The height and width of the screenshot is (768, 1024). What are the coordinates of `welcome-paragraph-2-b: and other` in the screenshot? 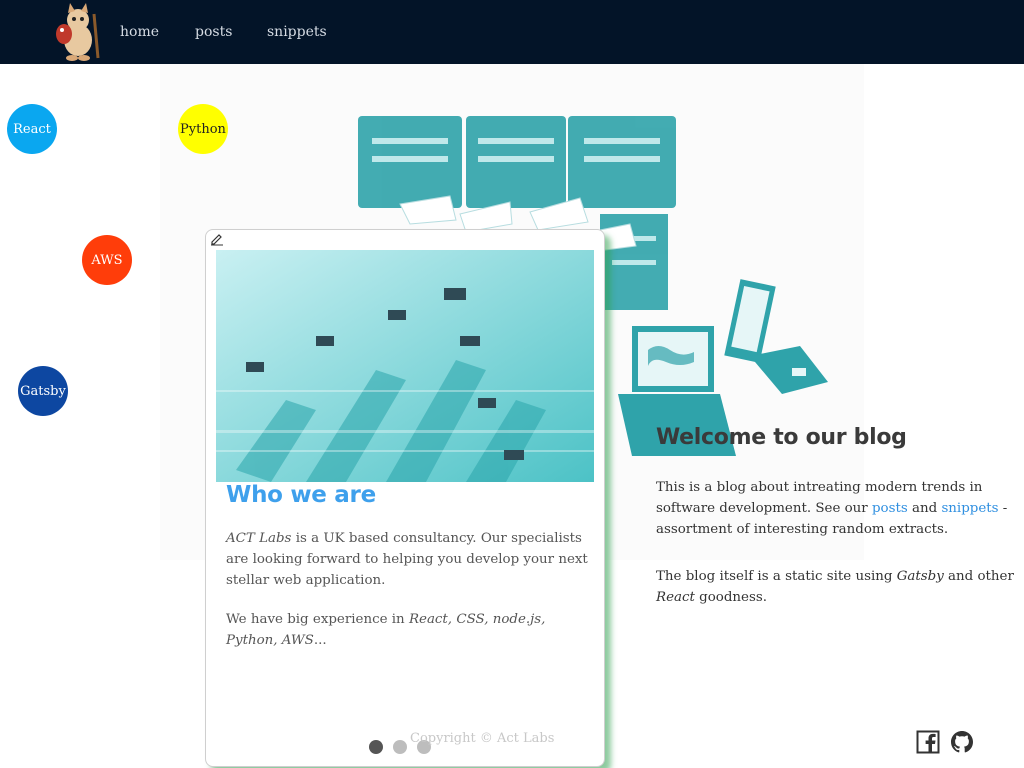 It's located at (978, 576).